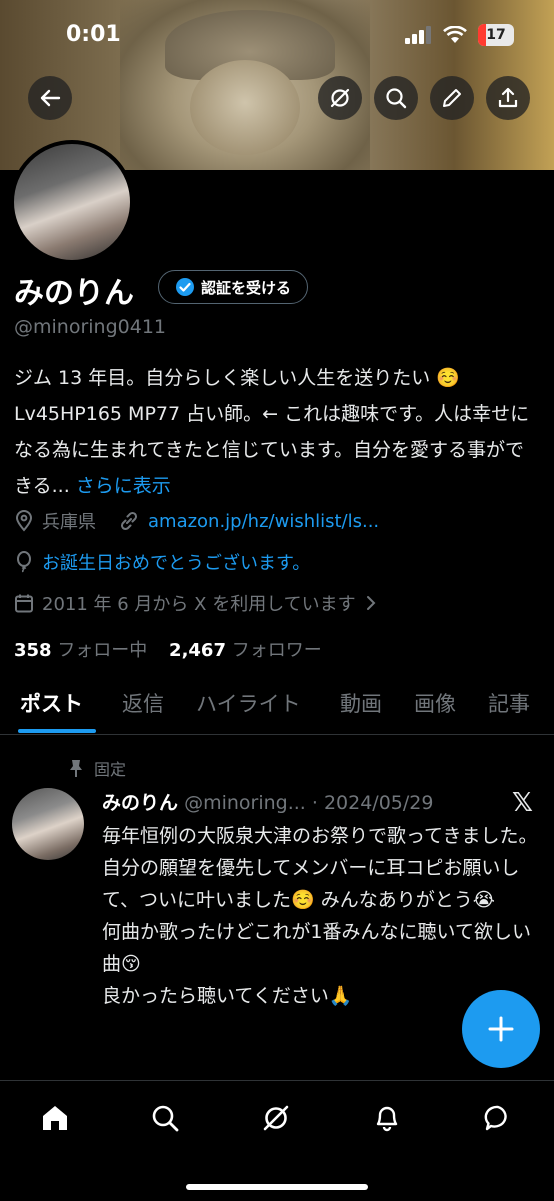  I want to click on follow-stats: 358 フォロー中 2,467 フォロワー, so click(168, 649).